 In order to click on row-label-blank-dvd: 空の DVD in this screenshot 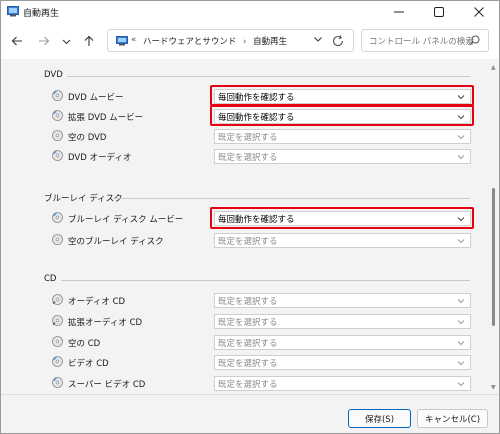, I will do `click(87, 138)`.